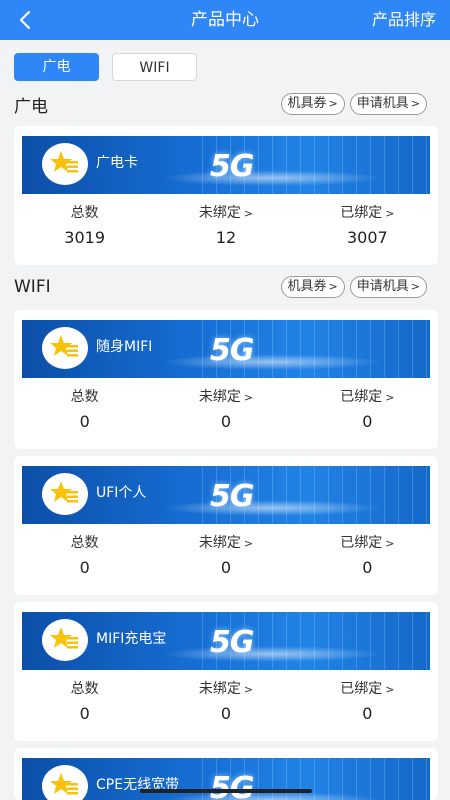 This screenshot has height=800, width=450. I want to click on home-indicator, so click(226, 791).